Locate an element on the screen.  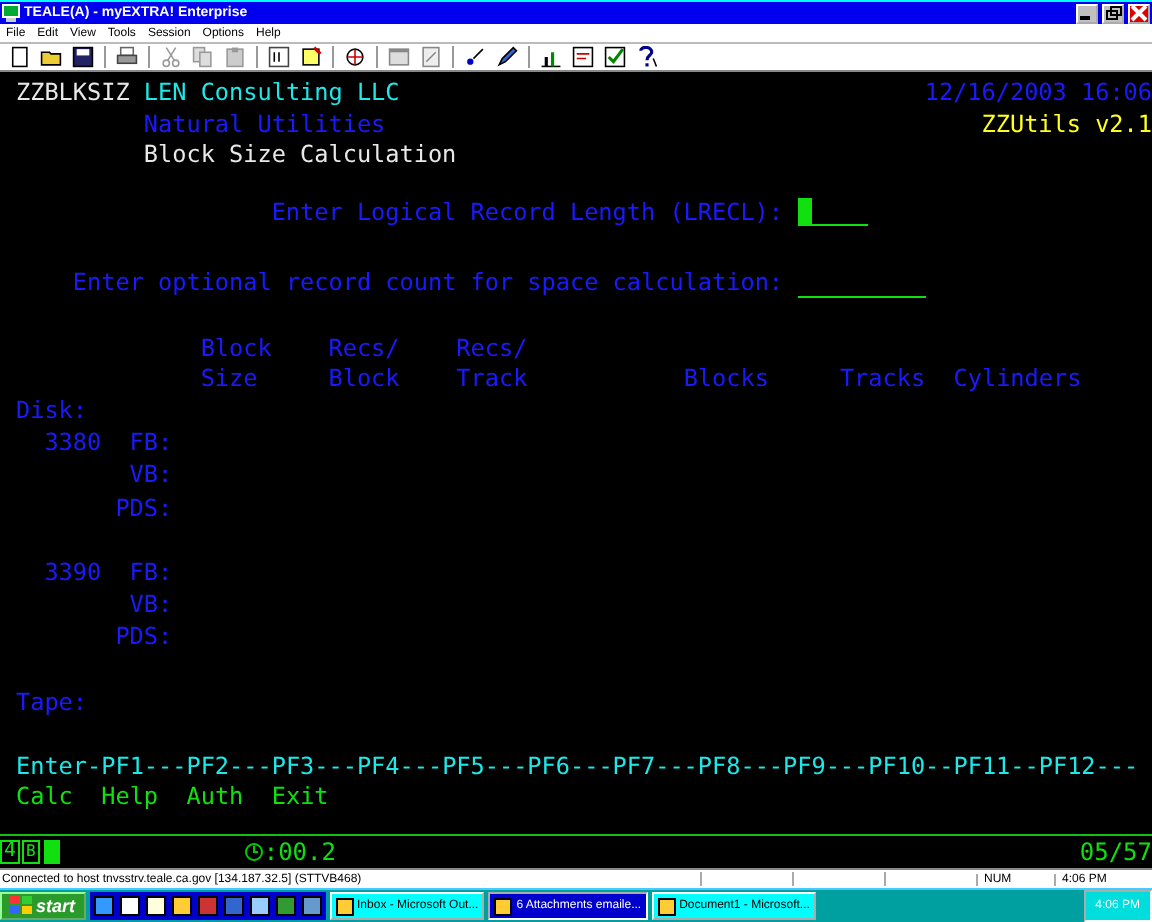
pf-key-label: Exit is located at coordinates (300, 797).